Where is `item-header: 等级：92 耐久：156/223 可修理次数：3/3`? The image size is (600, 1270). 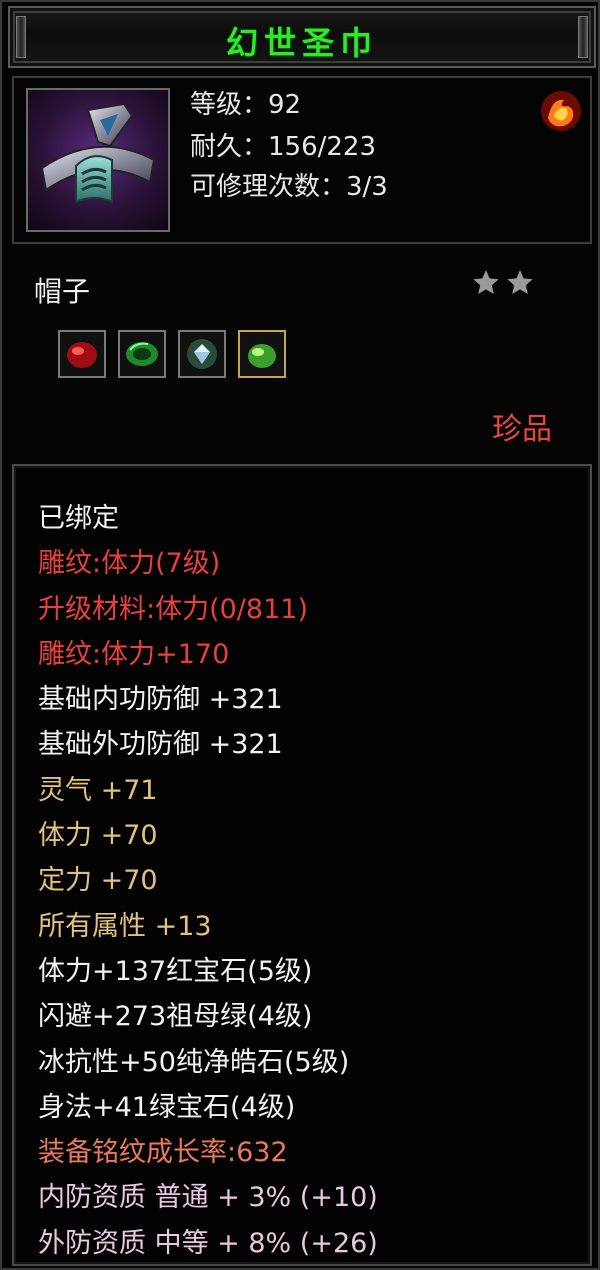
item-header: 等级：92 耐久：156/223 可修理次数：3/3 is located at coordinates (302, 160).